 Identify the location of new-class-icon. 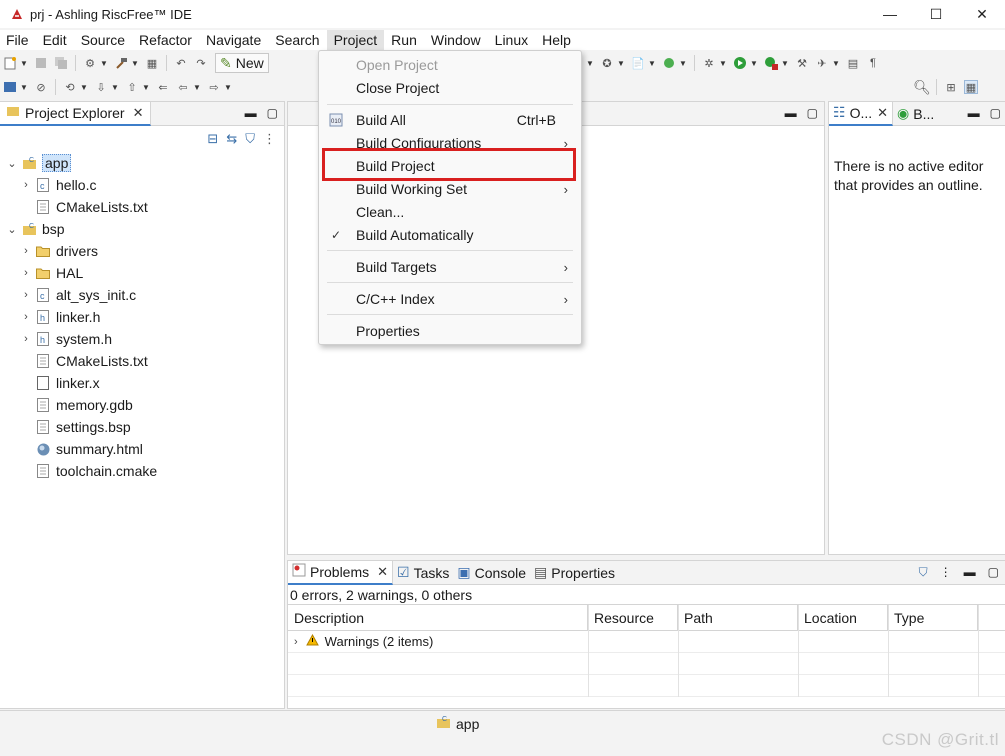
(669, 63).